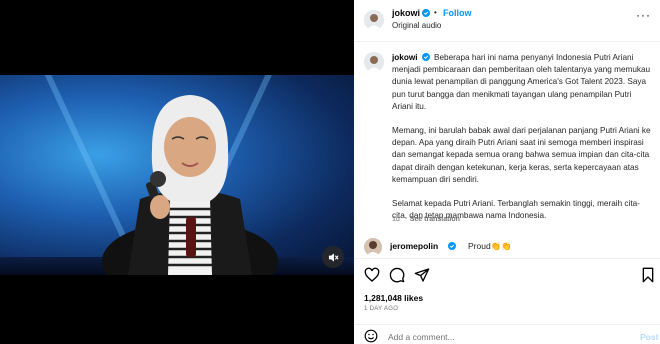  I want to click on comment-icon, so click(397, 275).